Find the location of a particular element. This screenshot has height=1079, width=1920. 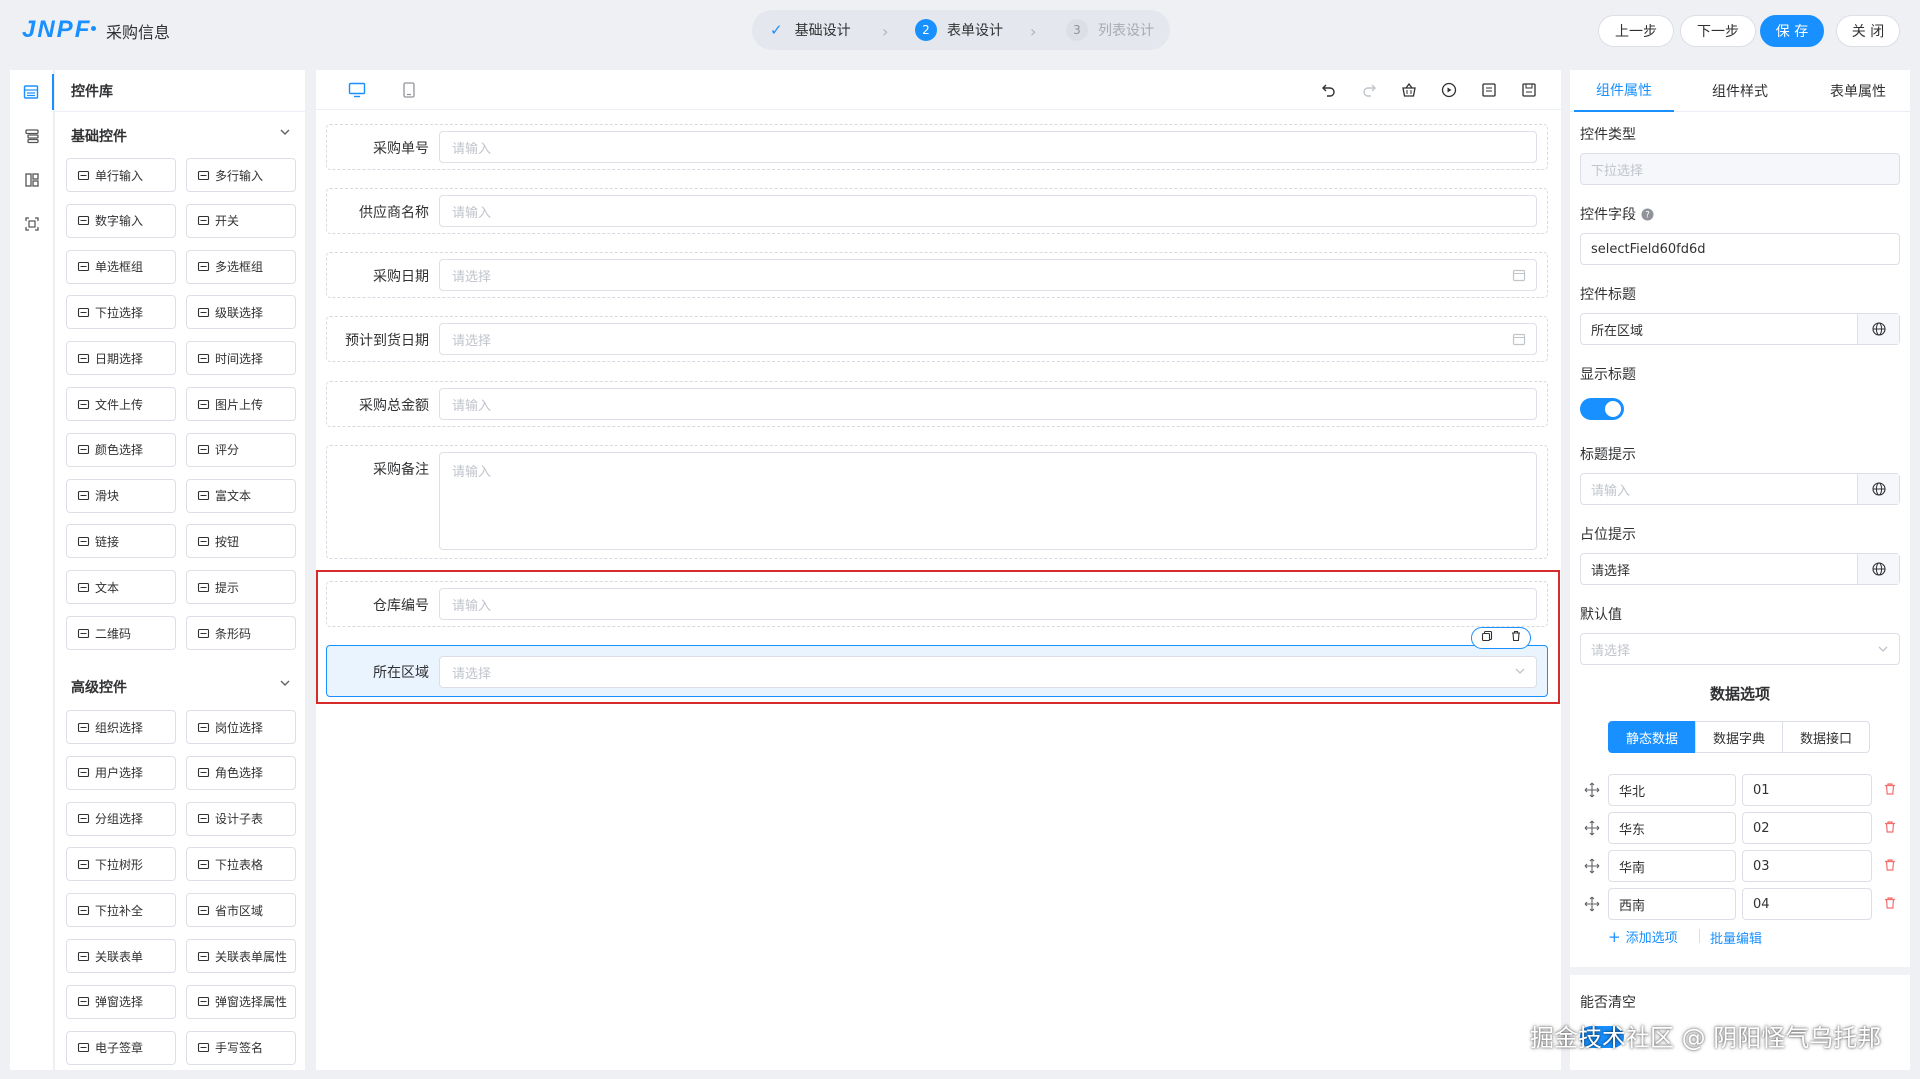

component-item: 组织选择 is located at coordinates (121, 727).